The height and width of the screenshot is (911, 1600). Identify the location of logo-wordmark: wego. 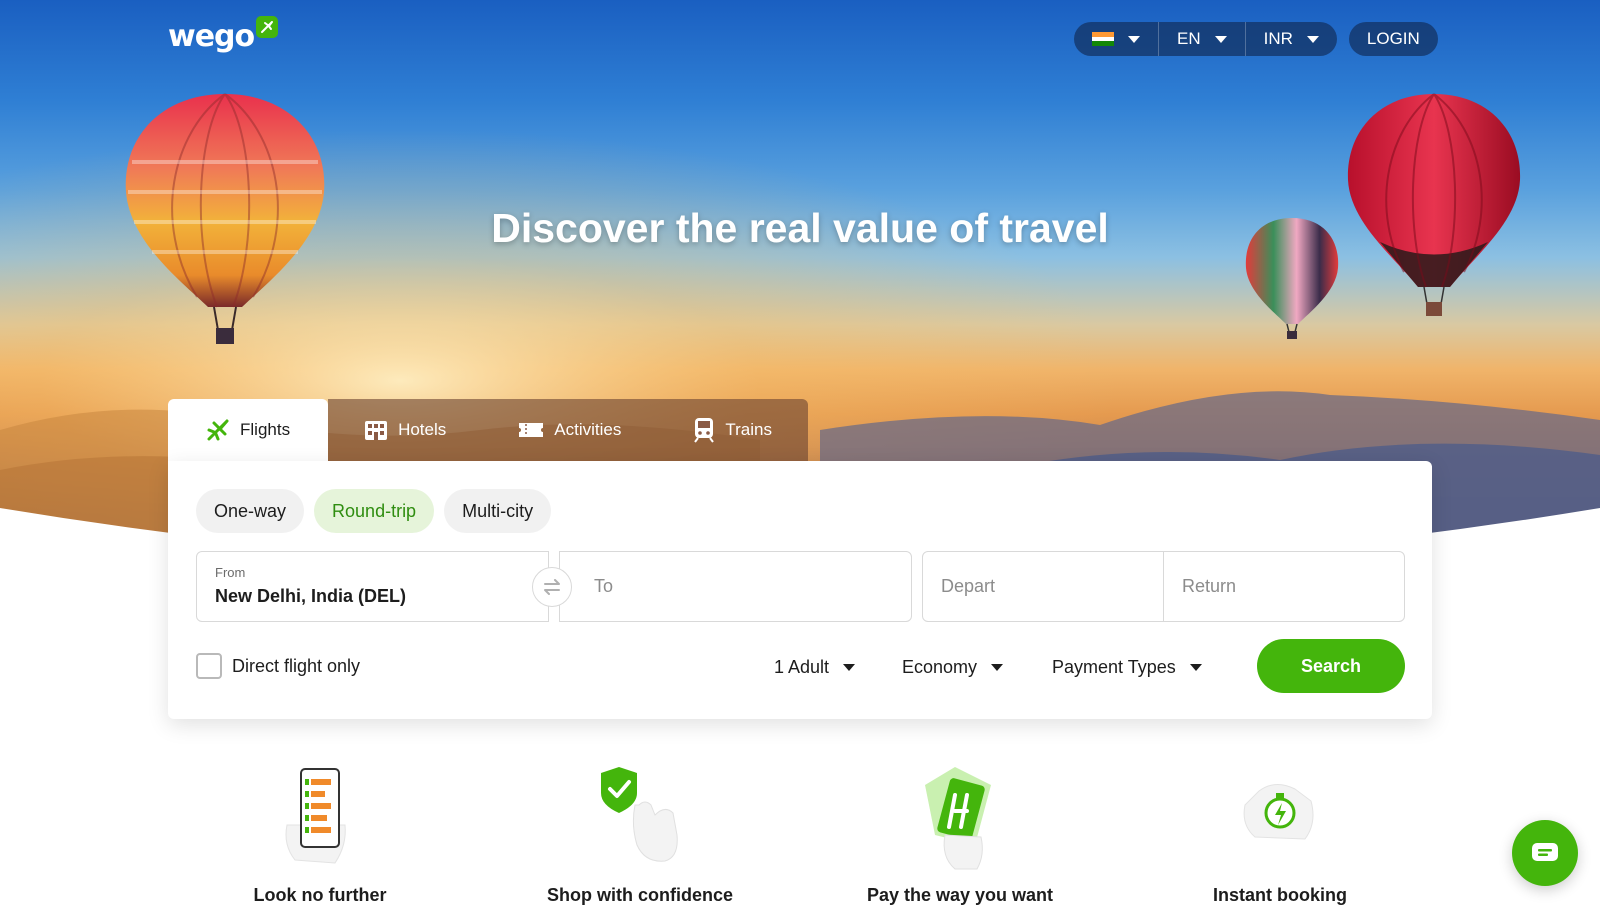
(211, 36).